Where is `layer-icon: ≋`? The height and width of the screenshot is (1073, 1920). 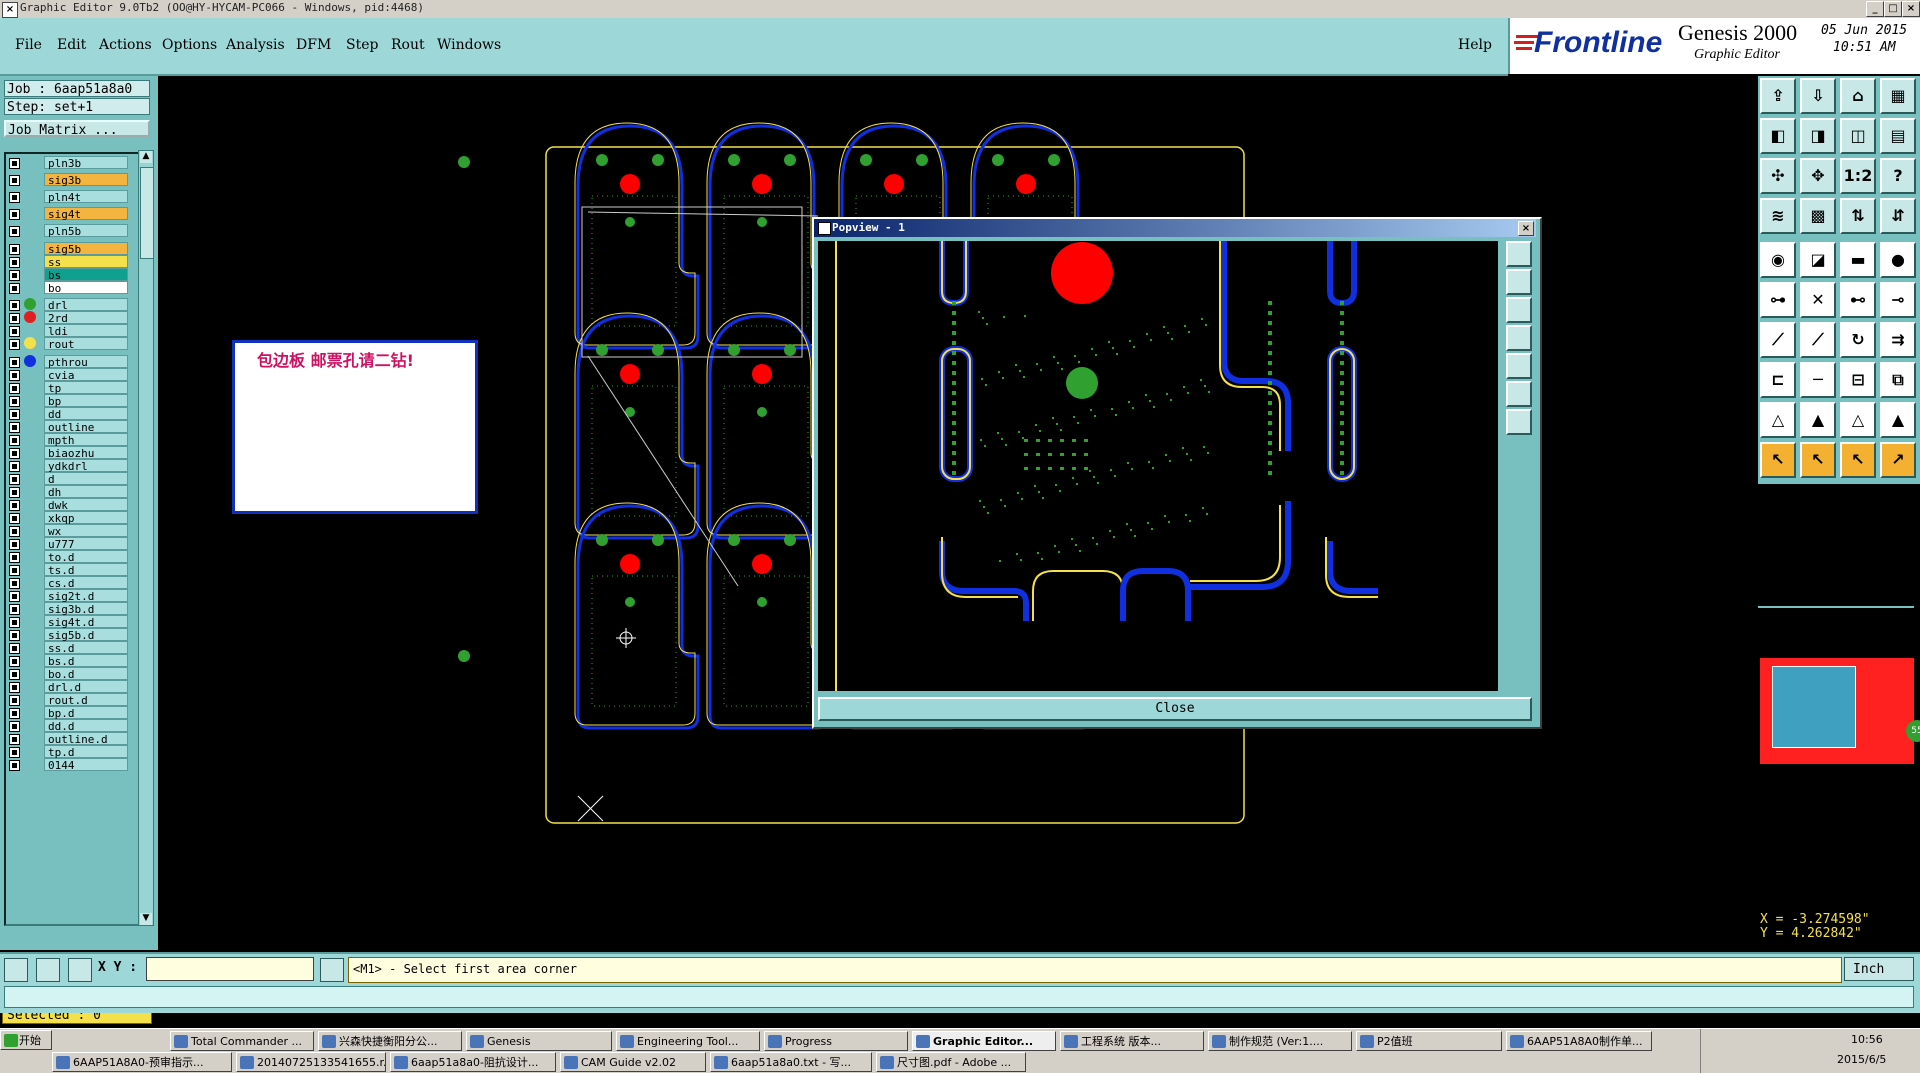
layer-icon: ≋ is located at coordinates (1778, 216).